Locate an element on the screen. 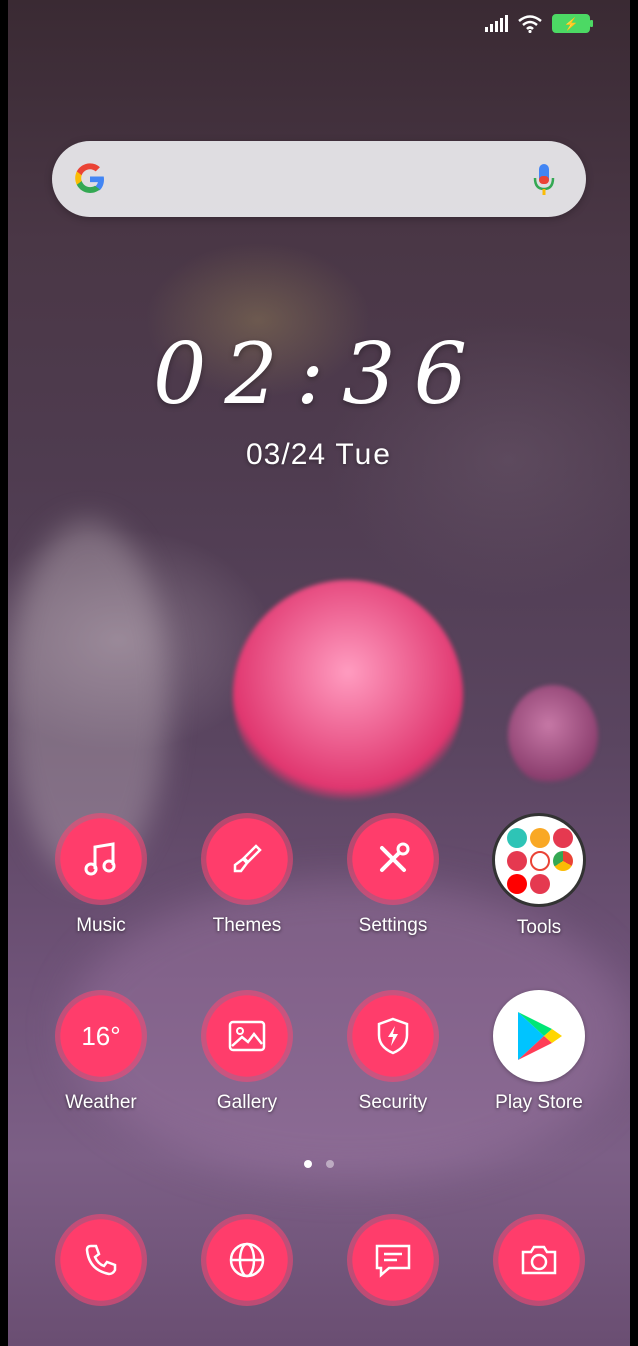 Image resolution: width=638 pixels, height=1346 pixels. status-bar: ⚡ is located at coordinates (539, 23).